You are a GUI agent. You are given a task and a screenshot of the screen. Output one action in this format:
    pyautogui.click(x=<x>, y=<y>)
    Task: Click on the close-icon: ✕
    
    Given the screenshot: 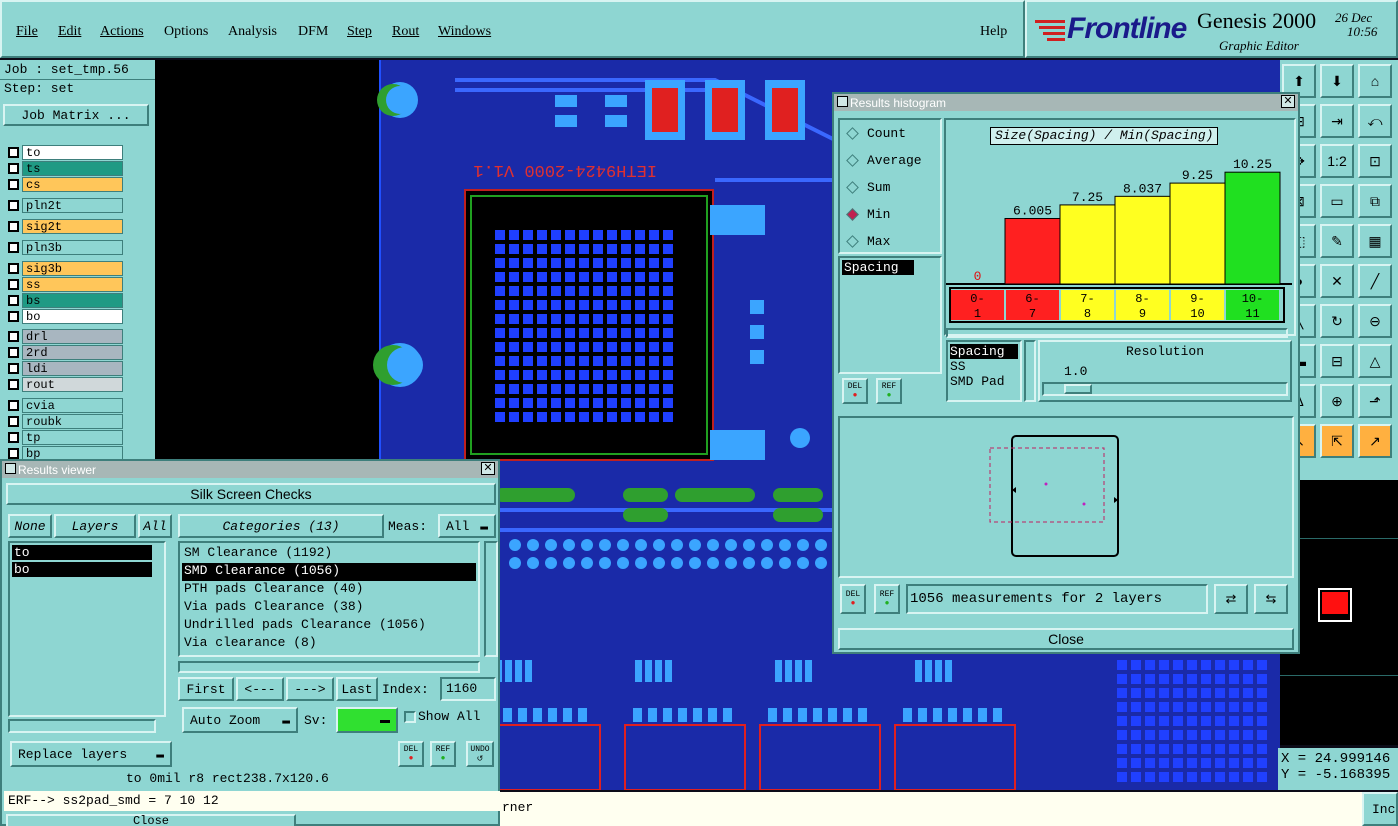 What is the action you would take?
    pyautogui.click(x=1288, y=101)
    